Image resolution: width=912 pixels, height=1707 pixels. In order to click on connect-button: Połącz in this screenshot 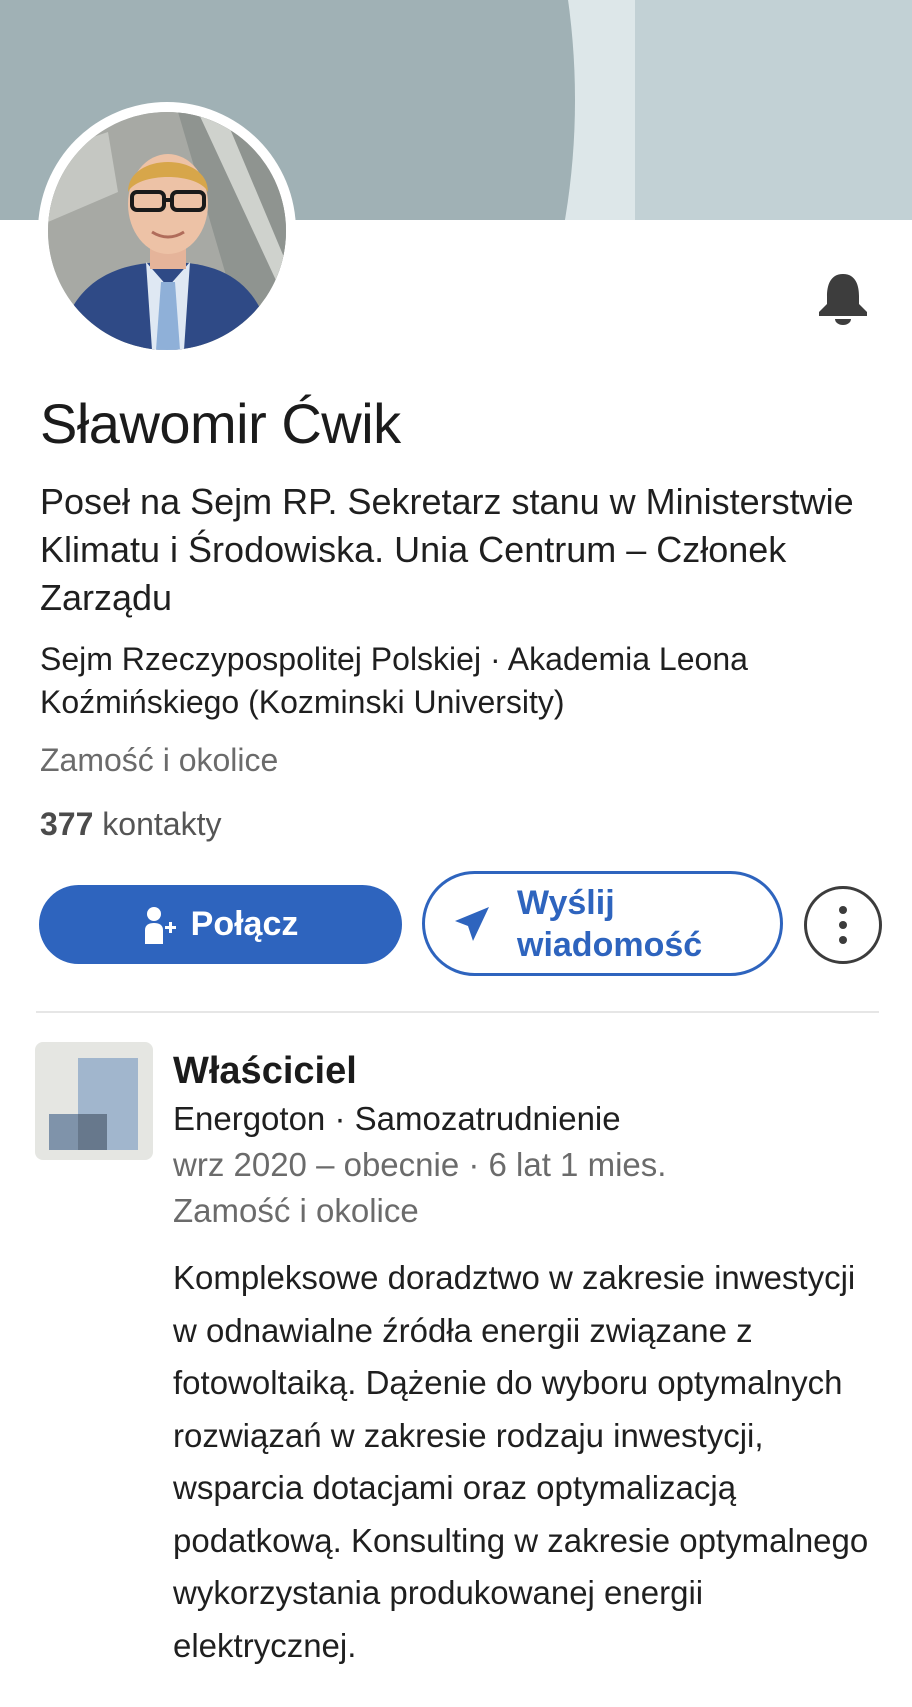, I will do `click(220, 924)`.